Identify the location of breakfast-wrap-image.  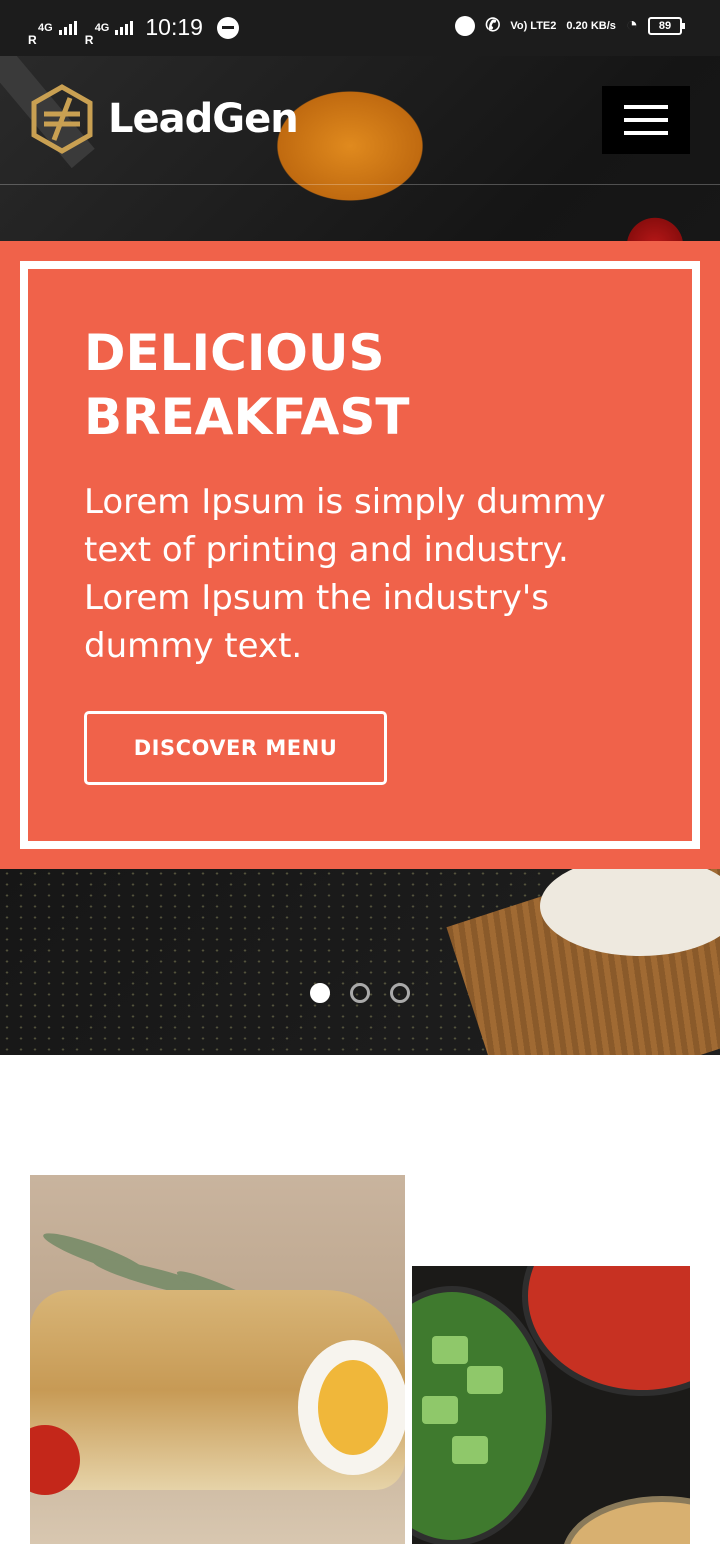
(217, 1359).